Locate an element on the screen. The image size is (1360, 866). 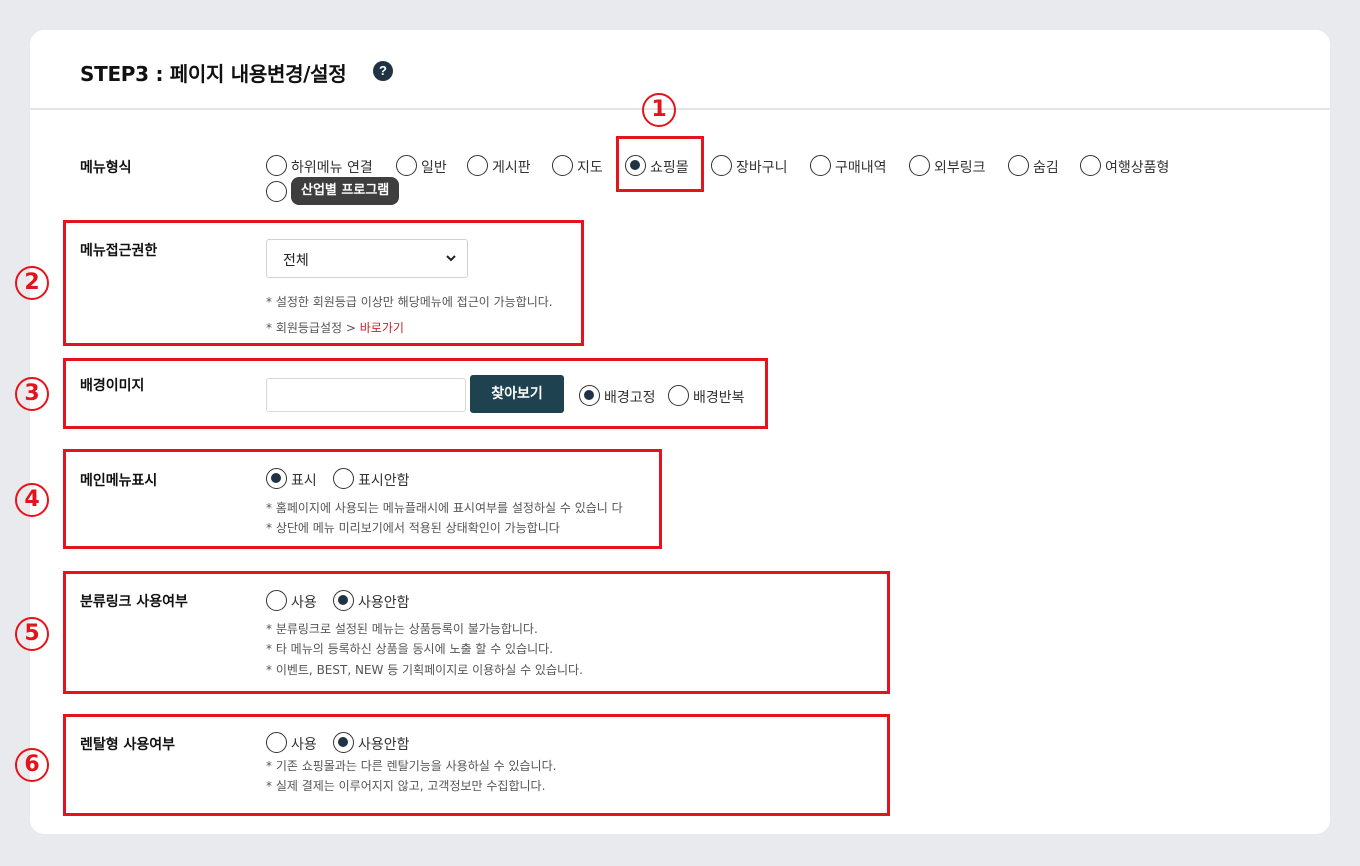
menu-type-label: 메뉴형식 is located at coordinates (106, 168).